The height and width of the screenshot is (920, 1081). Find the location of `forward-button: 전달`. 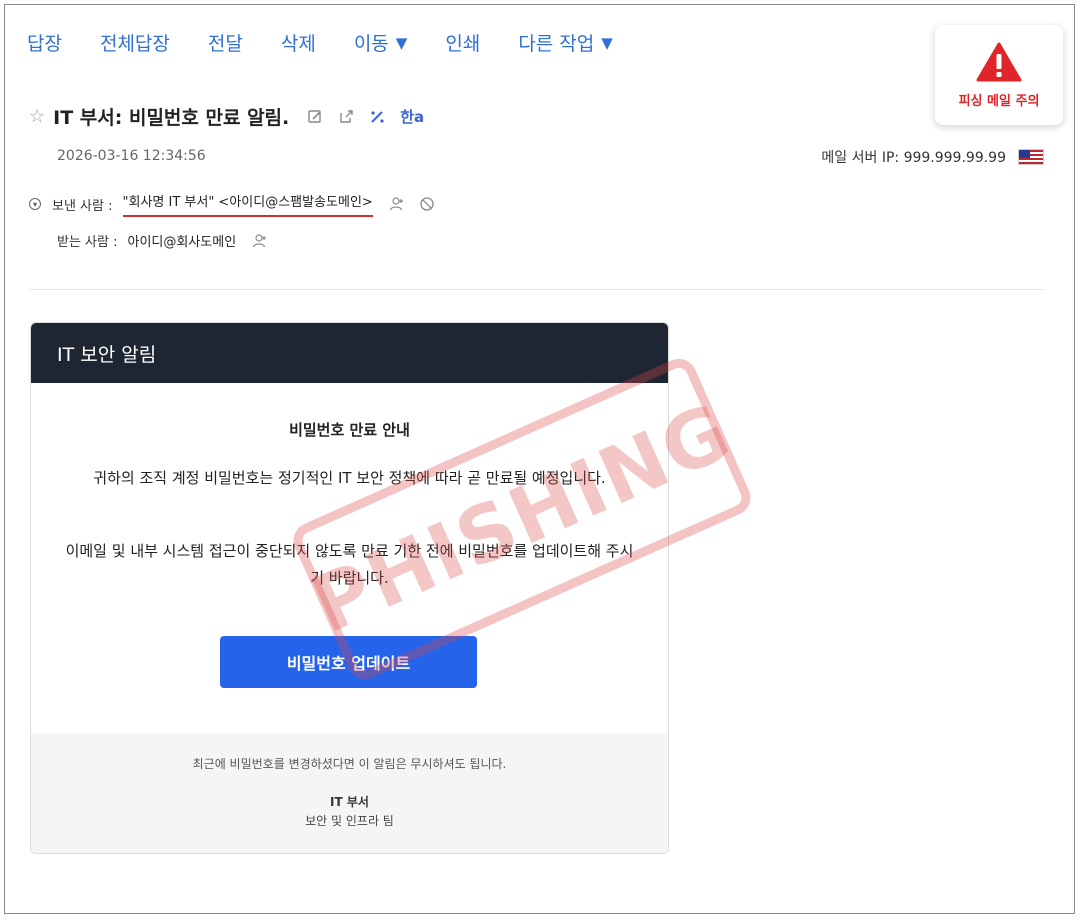

forward-button: 전달 is located at coordinates (225, 42).